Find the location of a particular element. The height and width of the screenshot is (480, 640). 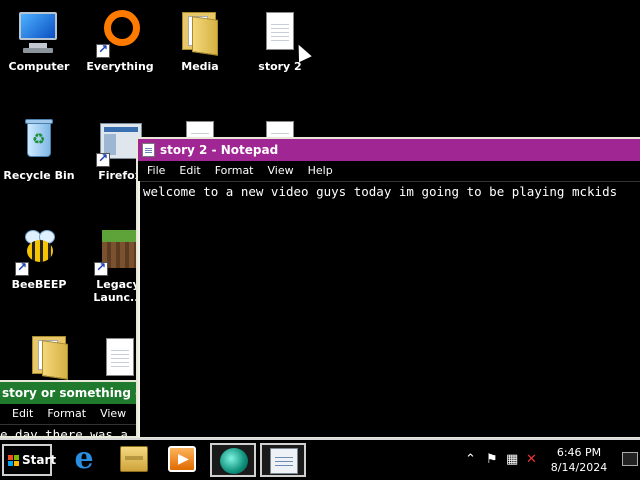

internet-explorer-icon: e is located at coordinates (84, 458).